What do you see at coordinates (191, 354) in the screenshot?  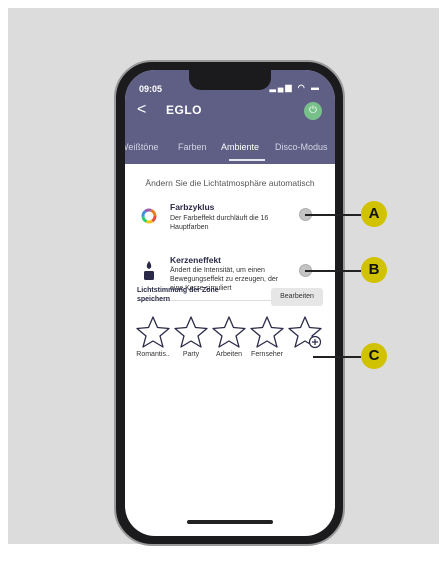 I see `mood-label-party: Party` at bounding box center [191, 354].